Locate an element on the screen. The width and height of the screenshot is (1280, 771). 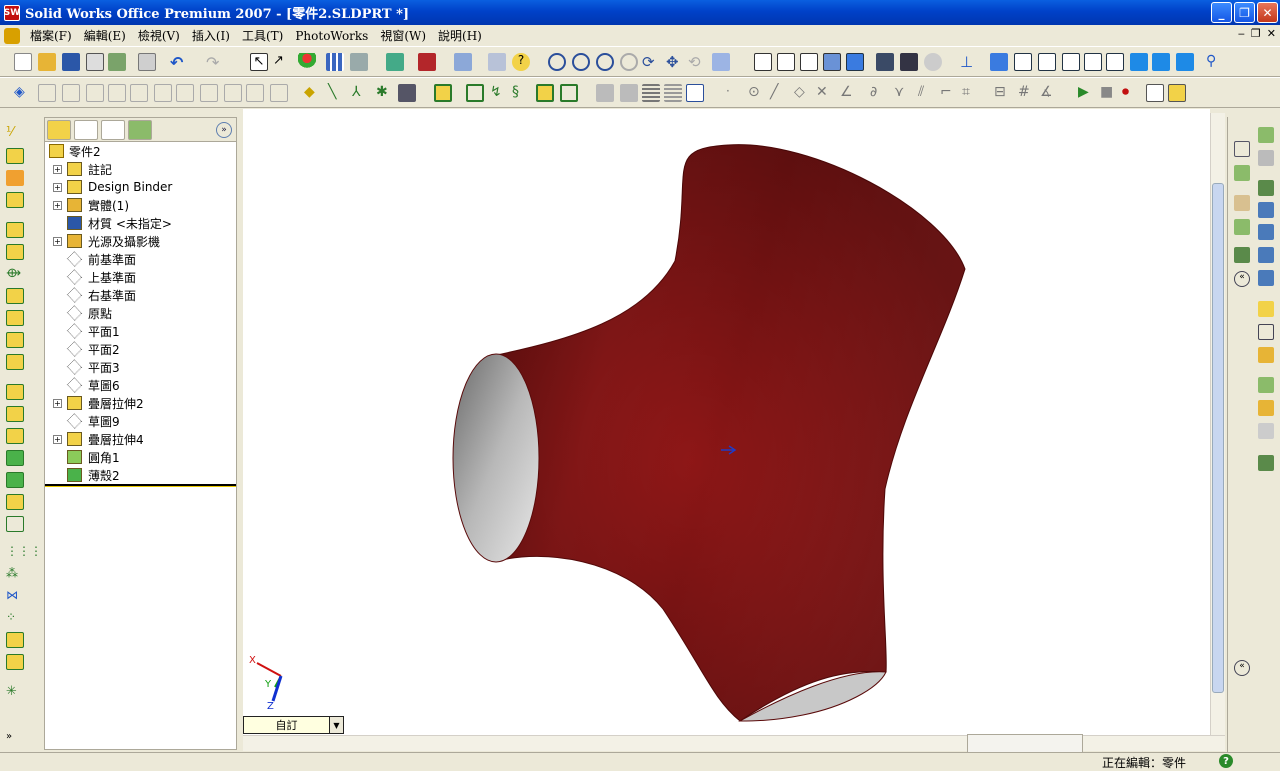
tree-item: 草圖9 is located at coordinates (140, 421).